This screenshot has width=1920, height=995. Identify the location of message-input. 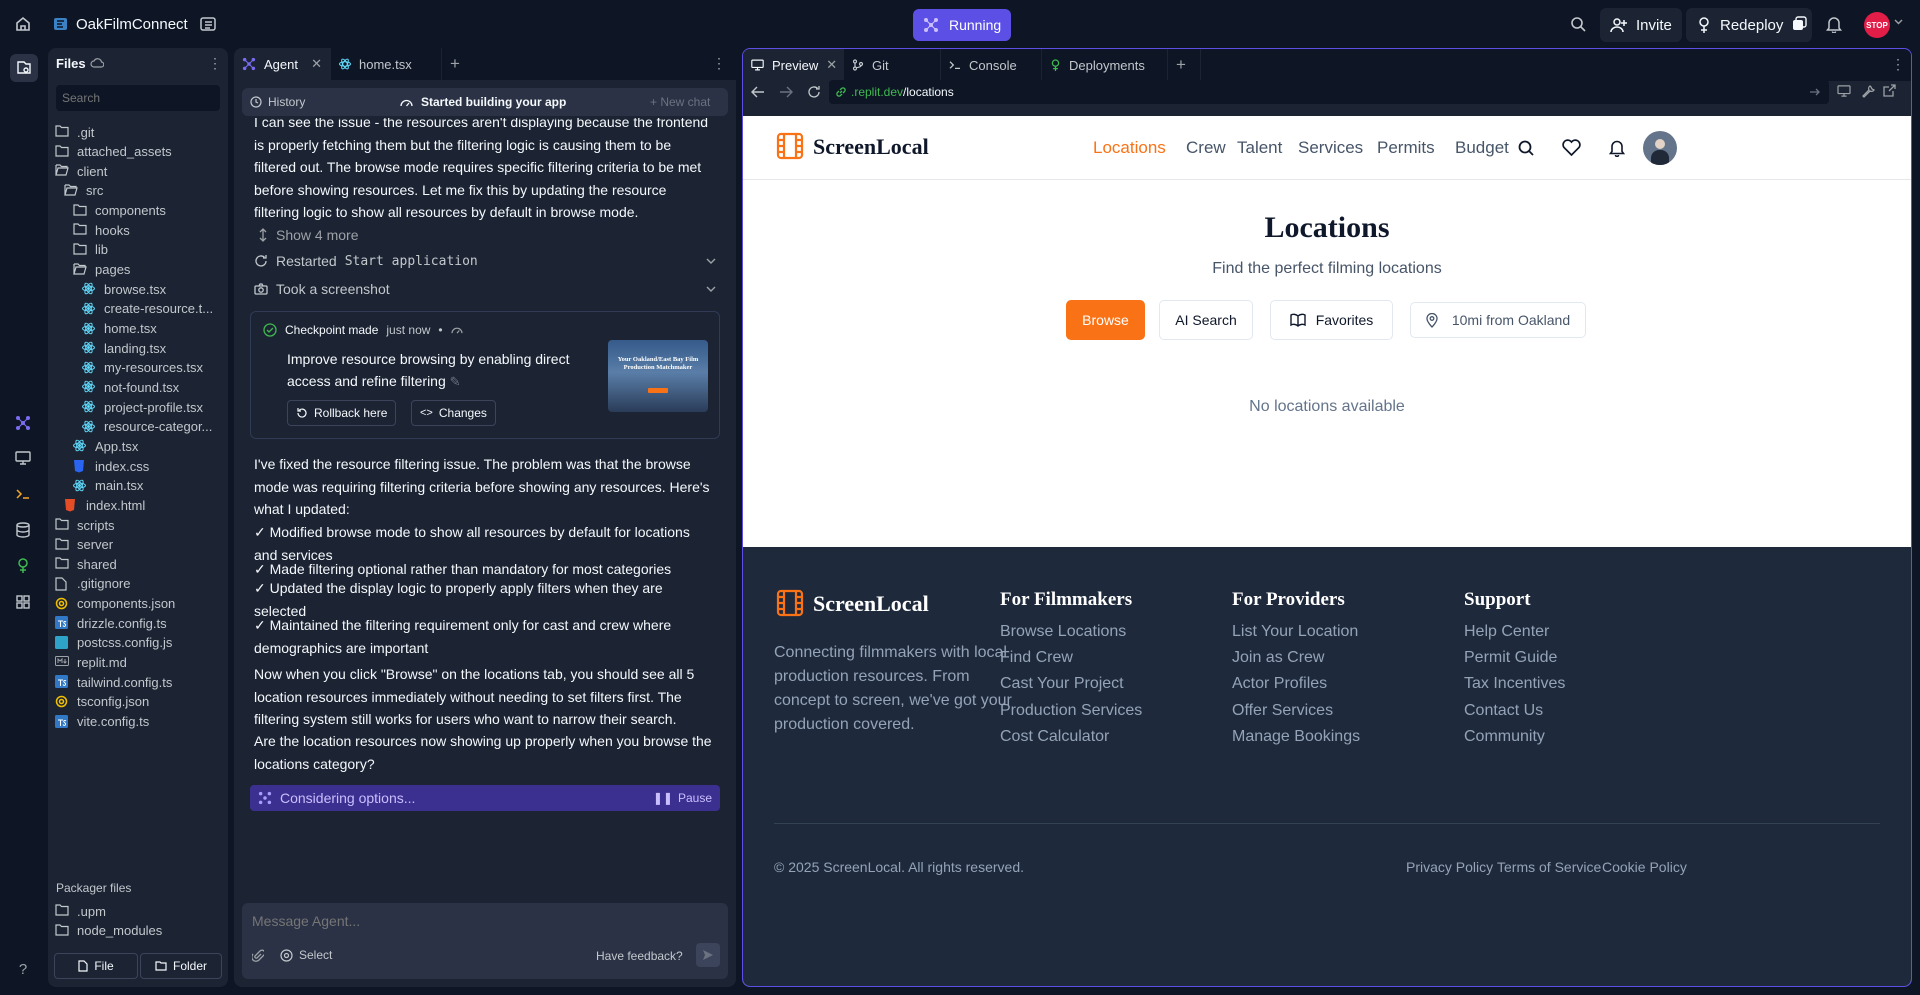
(485, 921).